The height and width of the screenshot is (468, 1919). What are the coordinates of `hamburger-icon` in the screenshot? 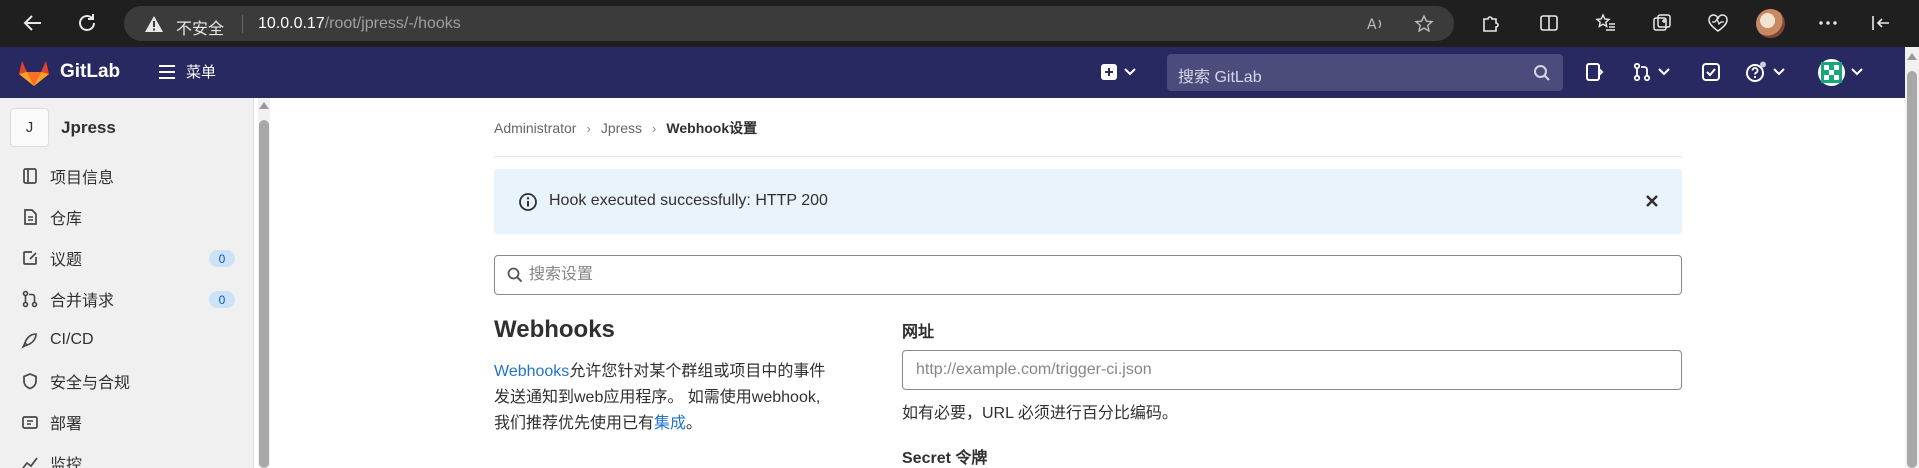 It's located at (167, 71).